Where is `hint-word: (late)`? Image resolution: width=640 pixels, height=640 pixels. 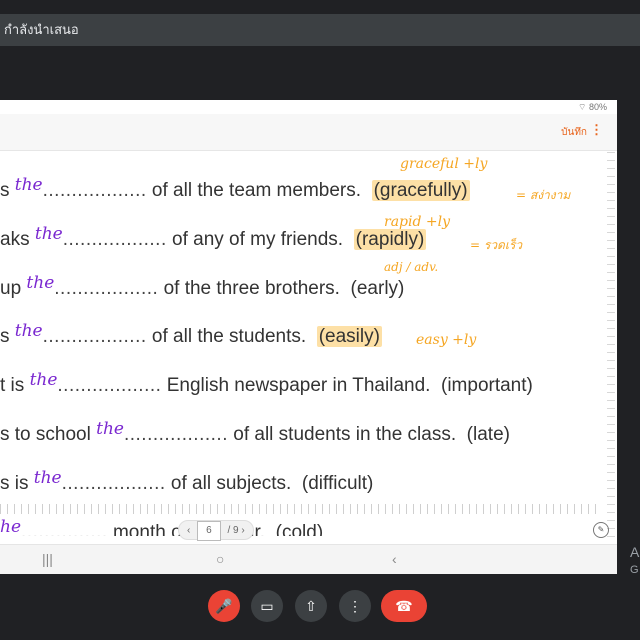 hint-word: (late) is located at coordinates (488, 434).